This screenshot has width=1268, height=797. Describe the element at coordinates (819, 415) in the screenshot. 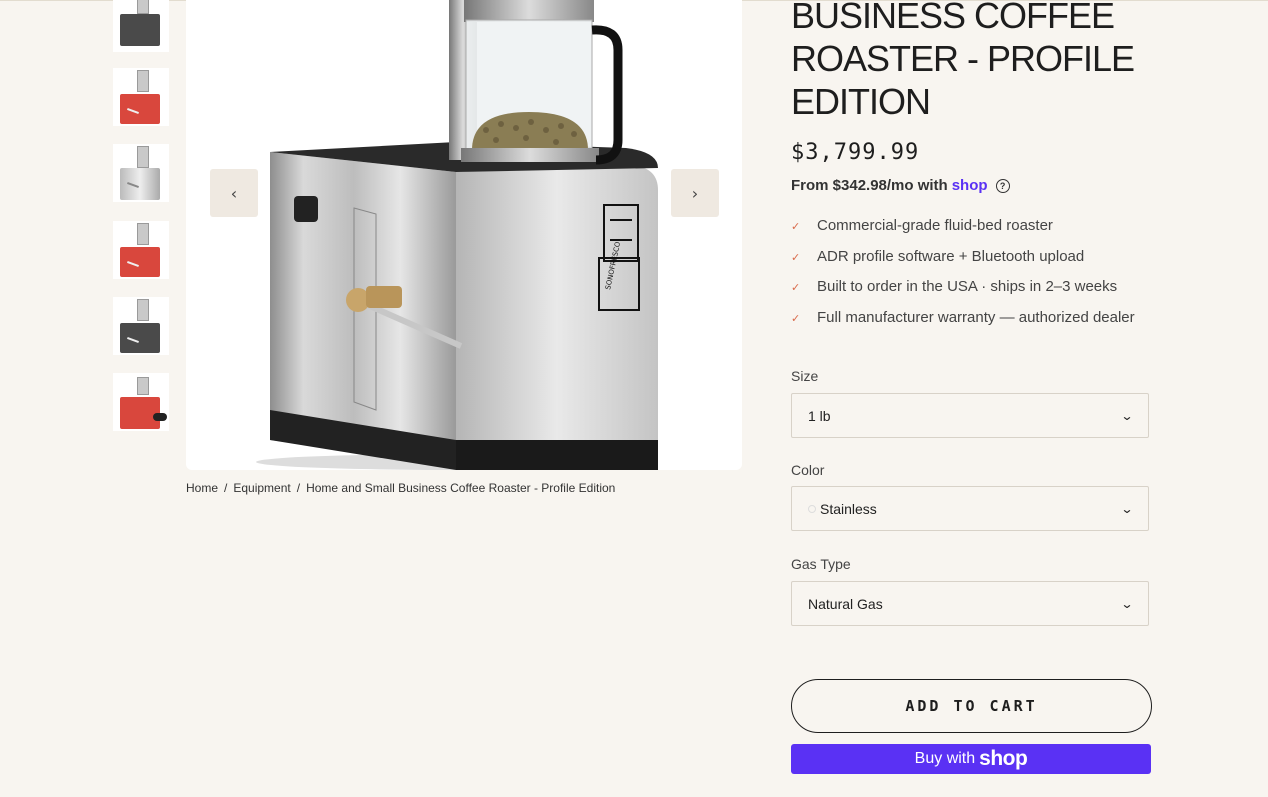

I see `size-value: 1 lb` at that location.